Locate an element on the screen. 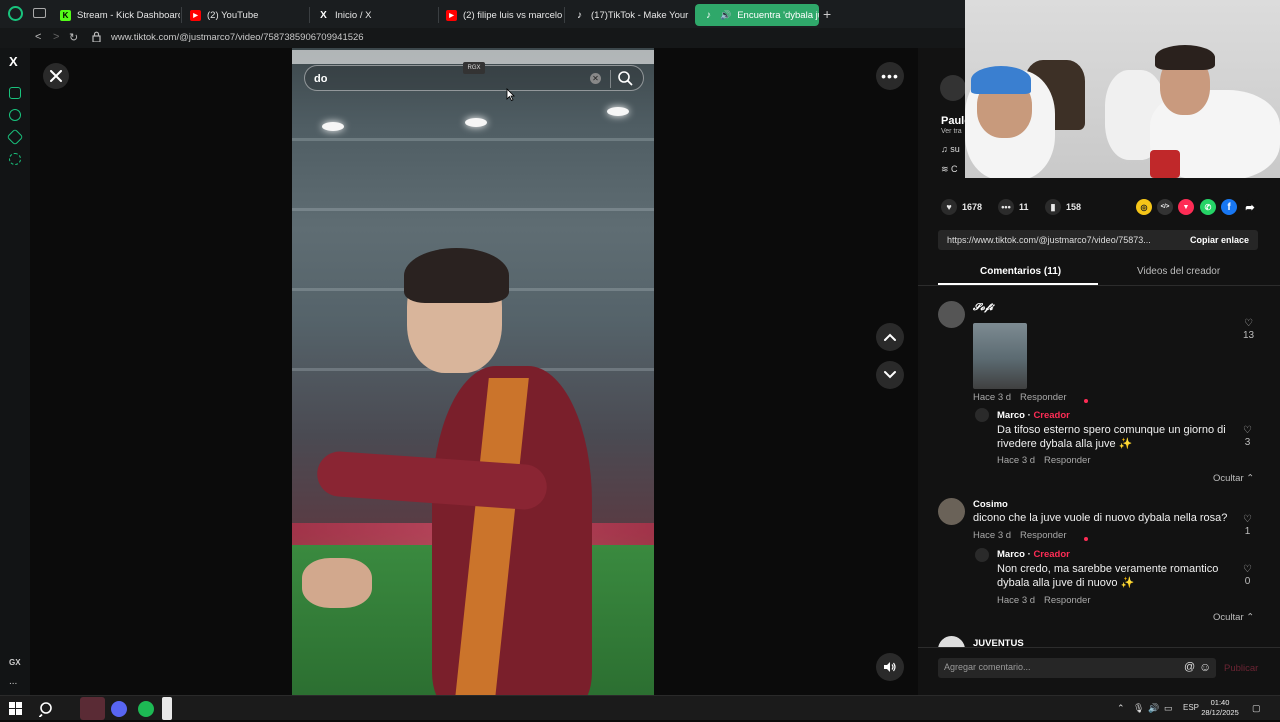  comment-like-button: ♡ 13 is located at coordinates (1248, 329).